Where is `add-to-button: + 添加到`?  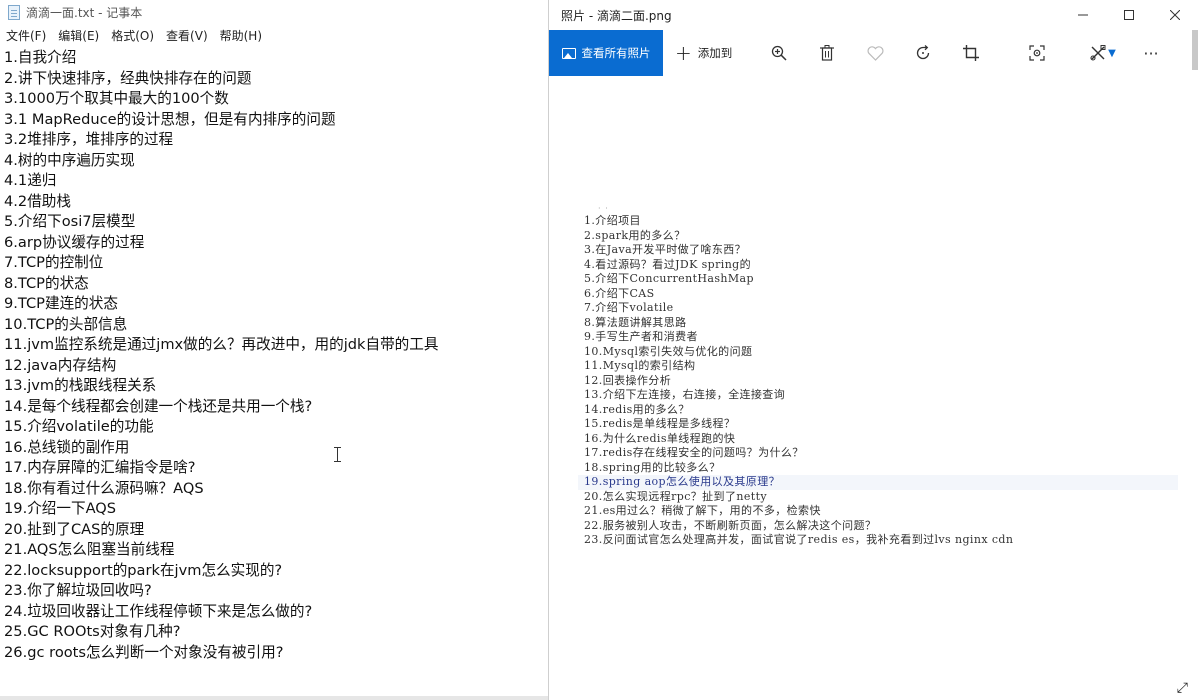 add-to-button: + 添加到 is located at coordinates (715, 53).